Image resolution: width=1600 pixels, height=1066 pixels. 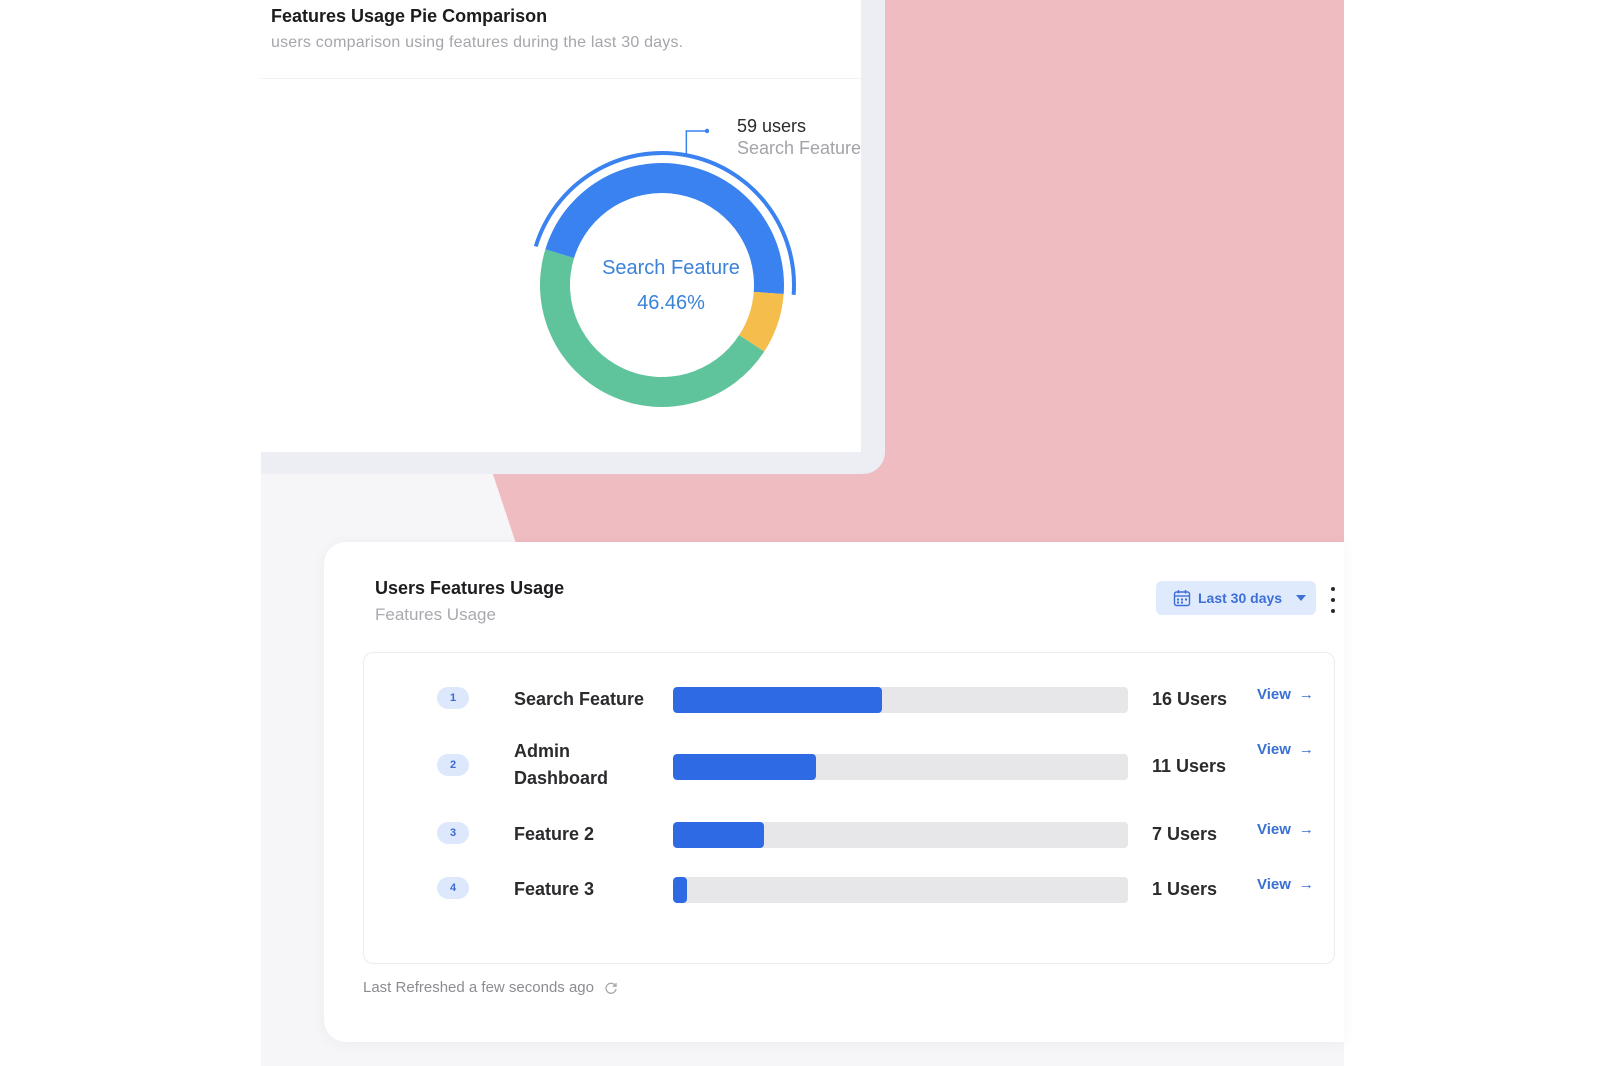 I want to click on kebab-menu-icon, so click(x=1333, y=600).